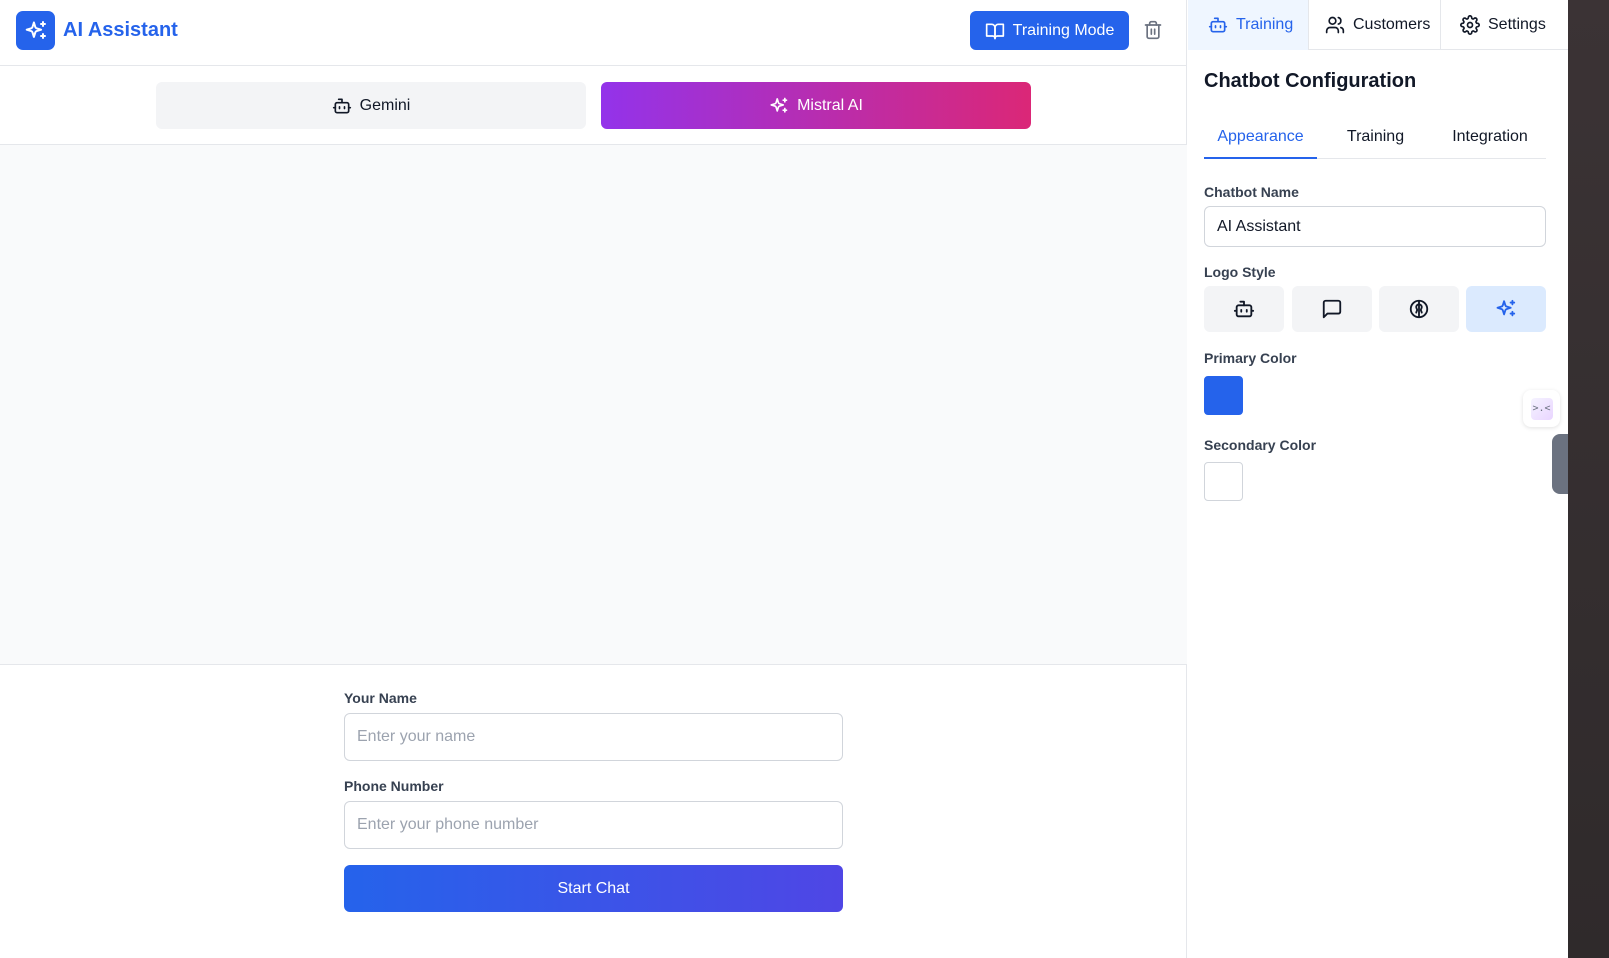 The width and height of the screenshot is (1609, 958). What do you see at coordinates (830, 105) in the screenshot?
I see `mistral-label: Mistral AI` at bounding box center [830, 105].